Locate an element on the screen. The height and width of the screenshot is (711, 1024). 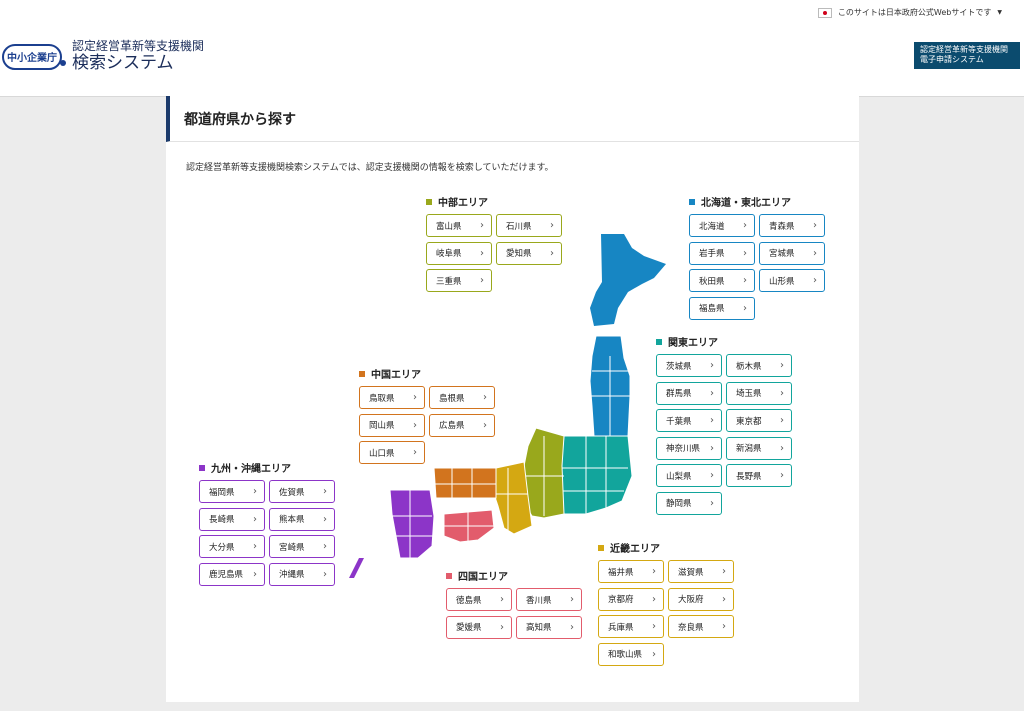
prefecture-button: 東京都 › is located at coordinates (759, 420).